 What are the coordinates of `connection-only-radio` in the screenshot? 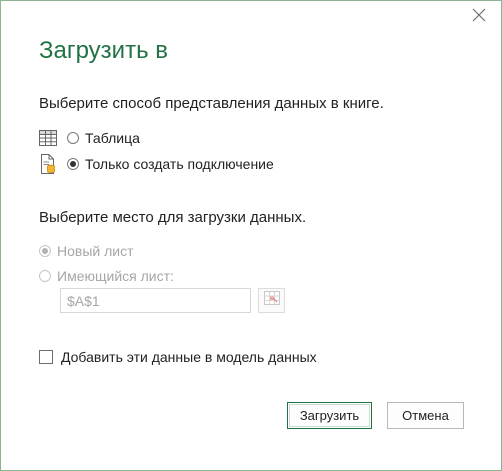 It's located at (73, 164).